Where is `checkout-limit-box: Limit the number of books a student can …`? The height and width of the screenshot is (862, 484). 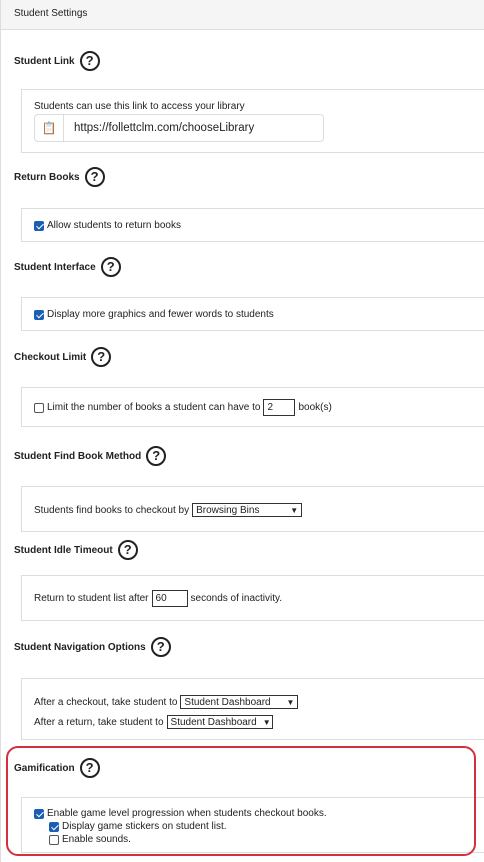
checkout-limit-box: Limit the number of books a student can … is located at coordinates (252, 407).